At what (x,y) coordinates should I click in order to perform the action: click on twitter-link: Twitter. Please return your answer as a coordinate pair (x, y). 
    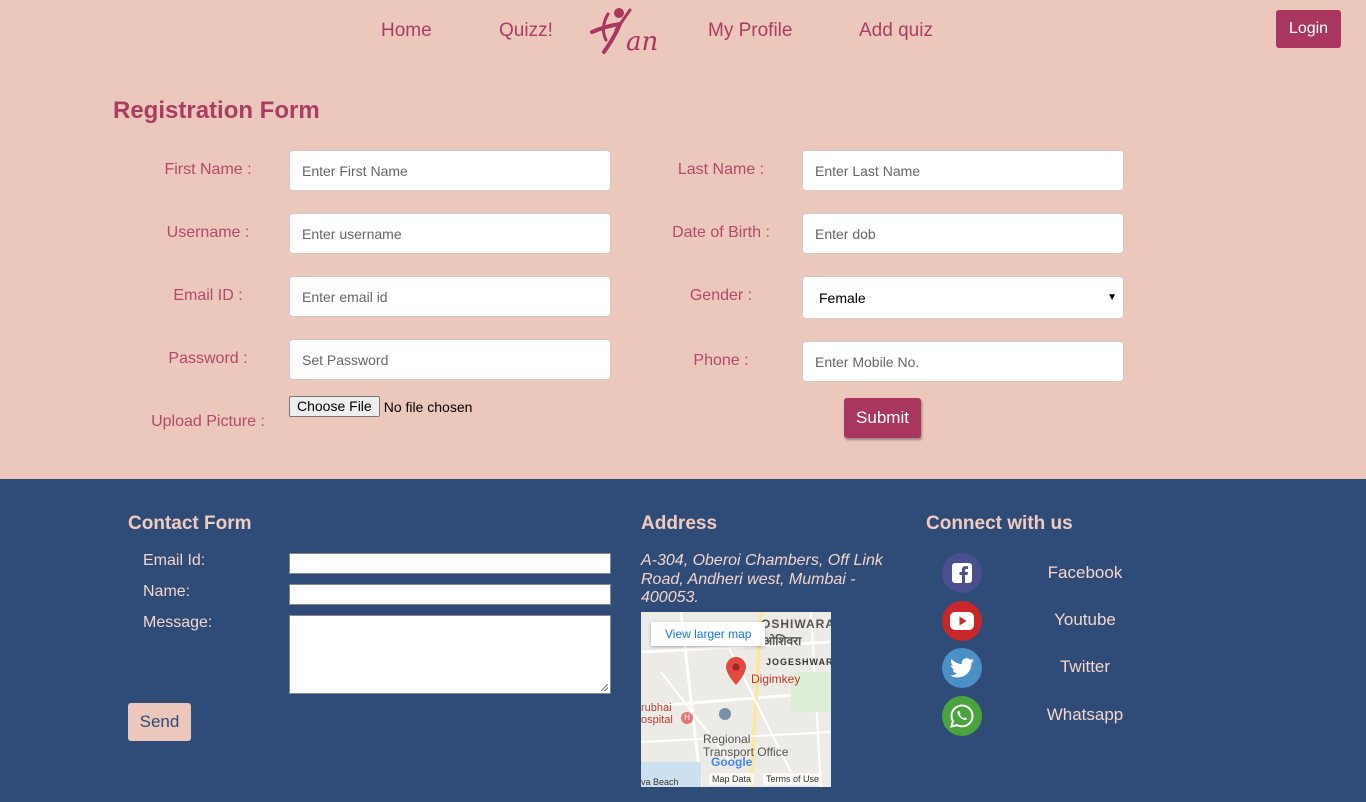
    Looking at the image, I should click on (1085, 667).